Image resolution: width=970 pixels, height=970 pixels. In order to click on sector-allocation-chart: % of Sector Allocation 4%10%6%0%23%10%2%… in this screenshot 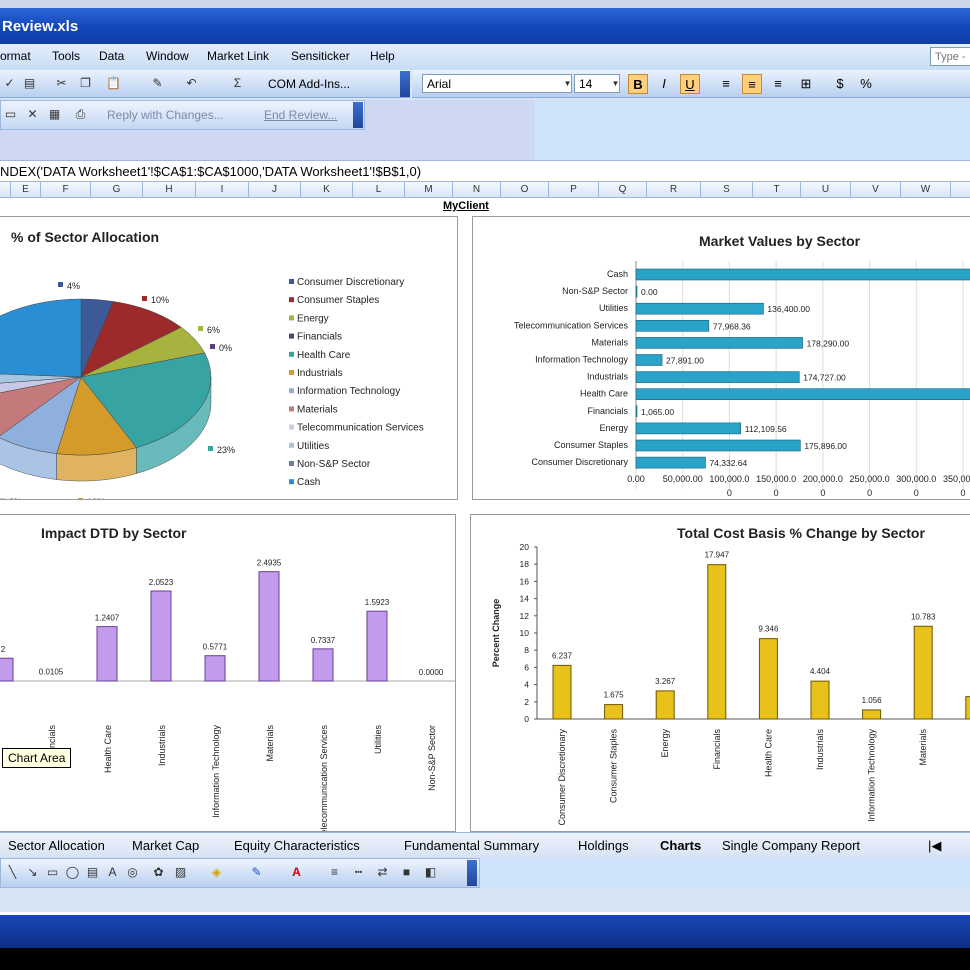, I will do `click(229, 358)`.